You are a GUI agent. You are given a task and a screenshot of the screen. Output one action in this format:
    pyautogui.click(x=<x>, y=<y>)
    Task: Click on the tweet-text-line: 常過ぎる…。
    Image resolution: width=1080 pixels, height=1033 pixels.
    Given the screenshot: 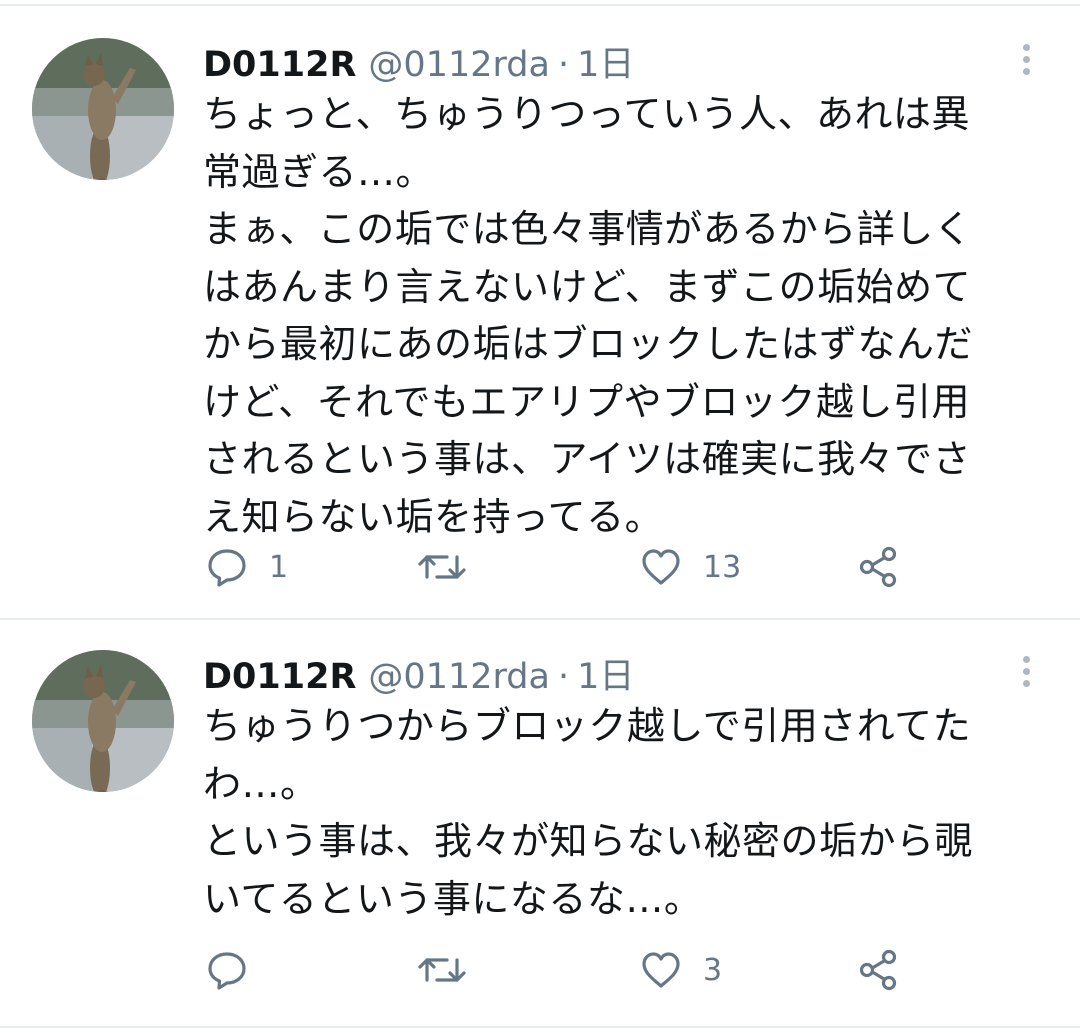 What is the action you would take?
    pyautogui.click(x=319, y=171)
    